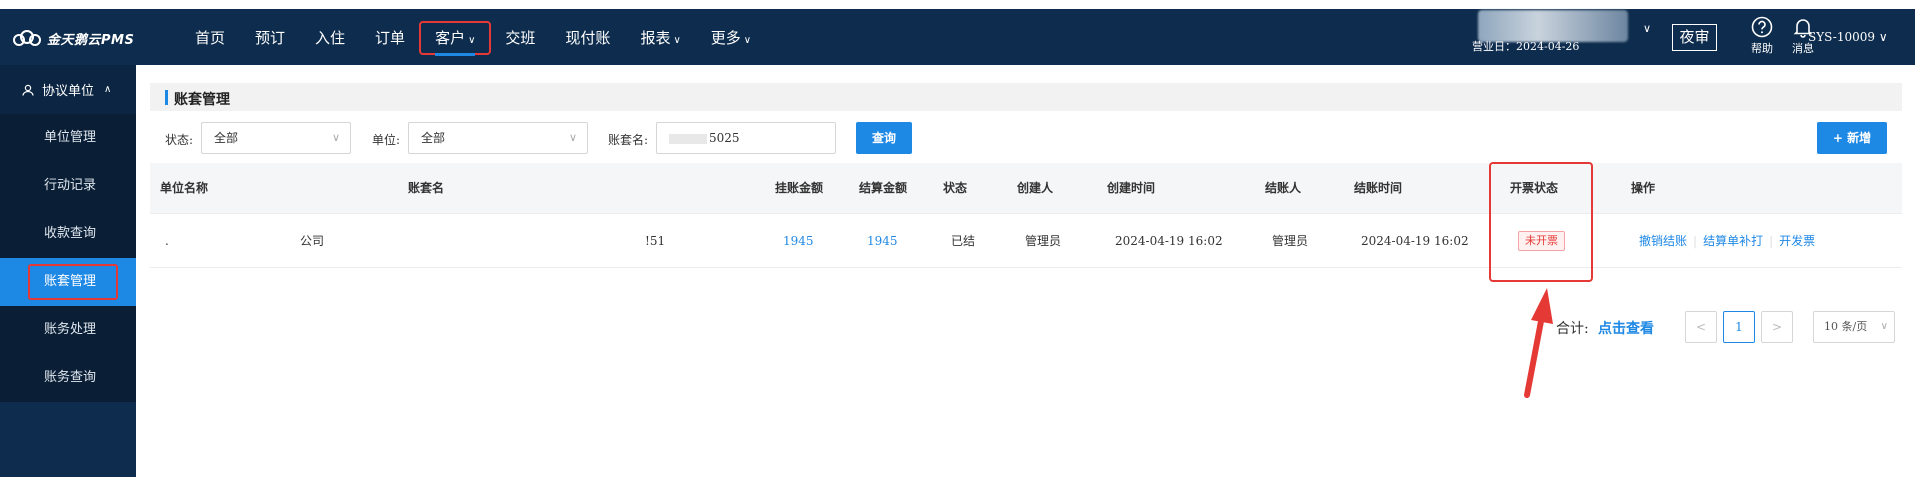  I want to click on nav-customers: 客户 ∨, so click(455, 38).